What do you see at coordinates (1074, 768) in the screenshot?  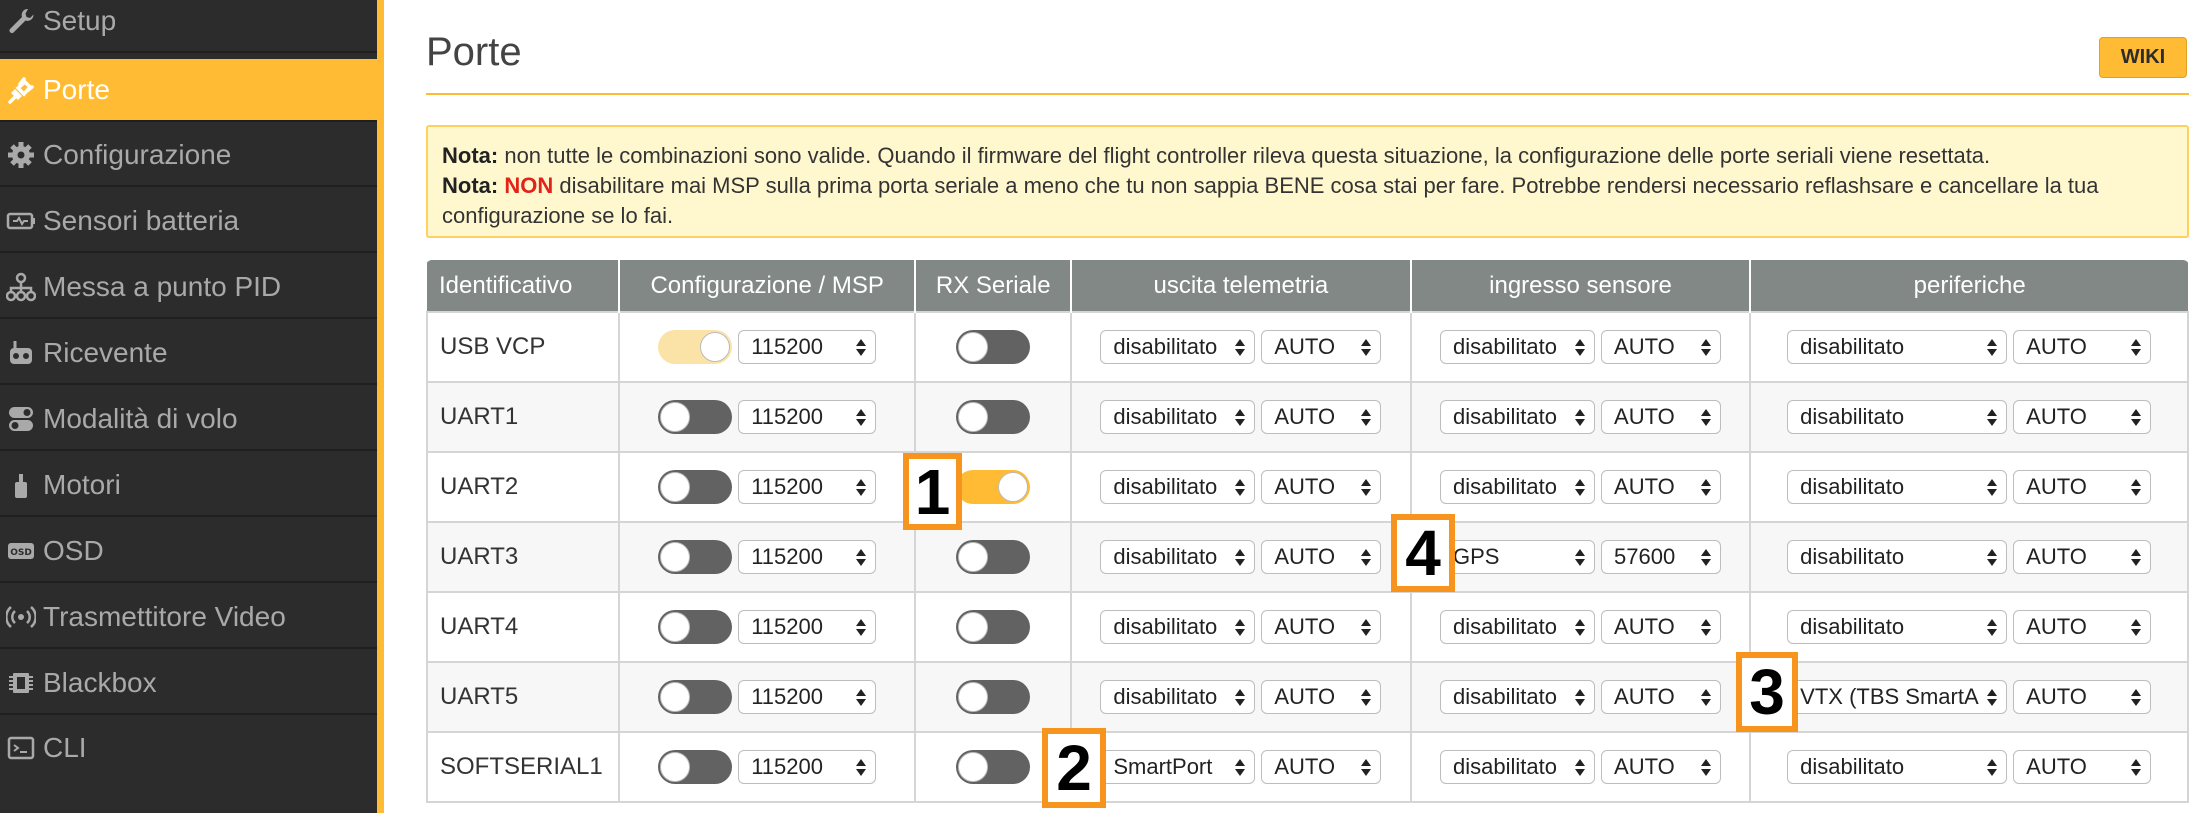 I see `marker-2: 2` at bounding box center [1074, 768].